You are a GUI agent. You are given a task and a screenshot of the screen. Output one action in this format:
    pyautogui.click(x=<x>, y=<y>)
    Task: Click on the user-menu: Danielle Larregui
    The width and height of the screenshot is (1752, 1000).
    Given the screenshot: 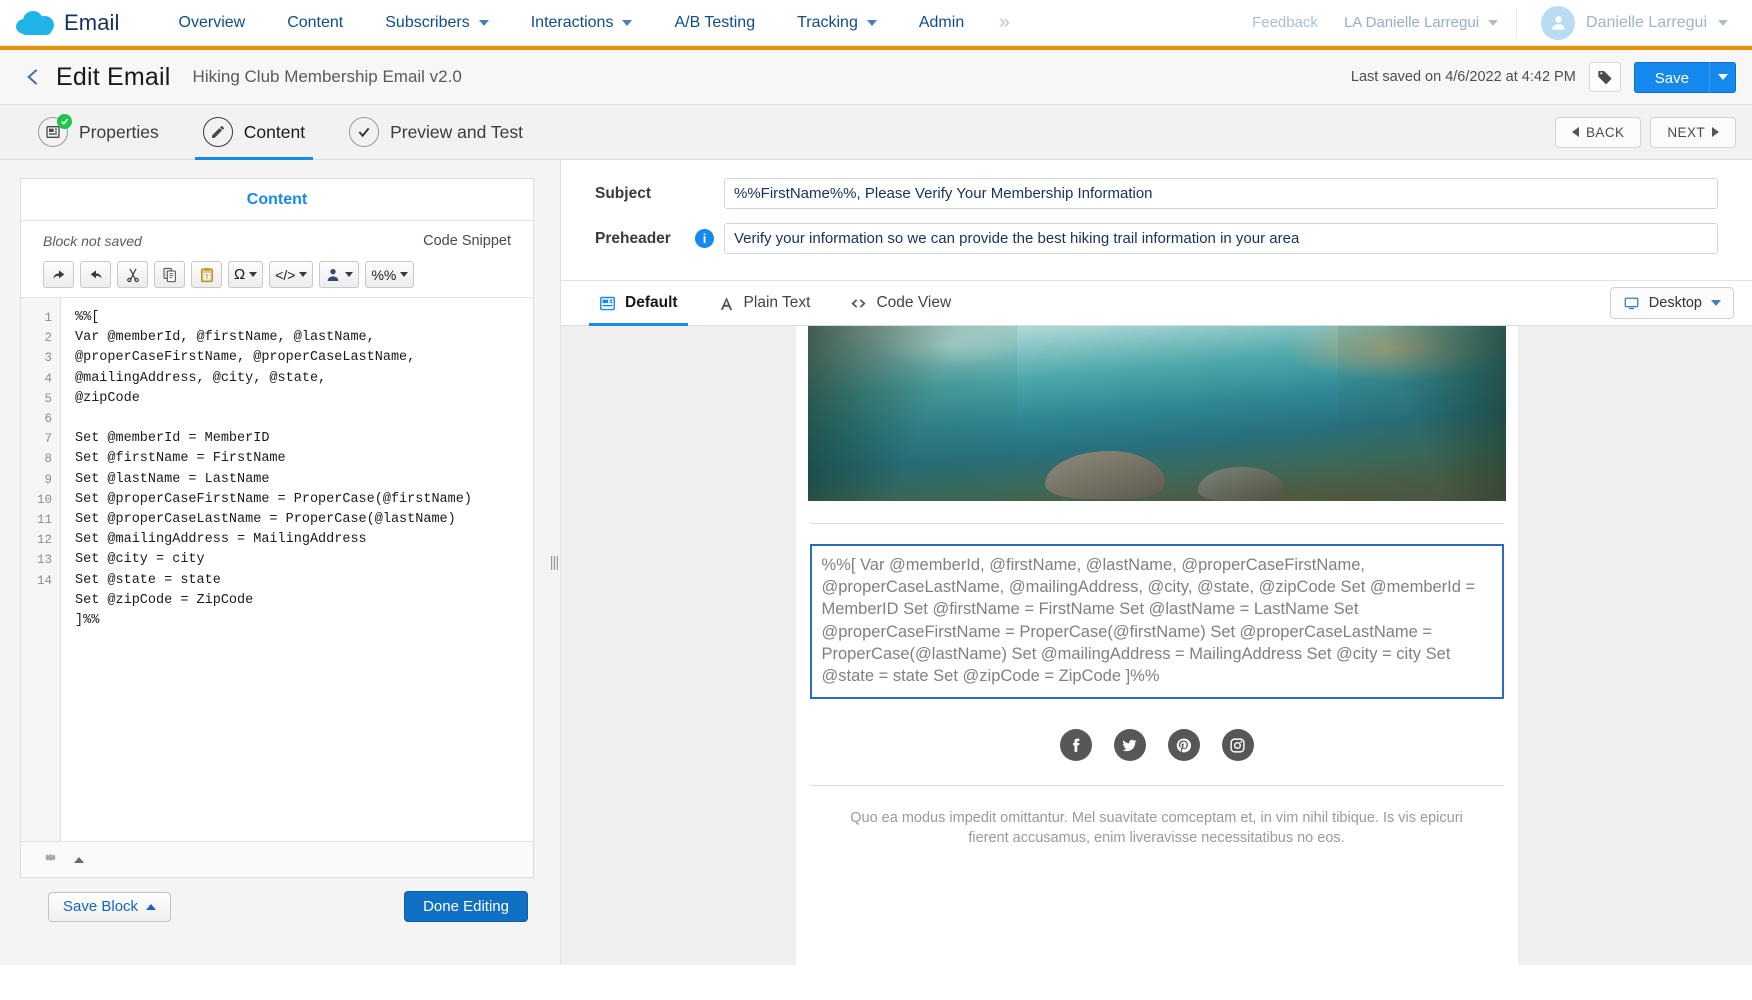 What is the action you would take?
    pyautogui.click(x=1630, y=22)
    